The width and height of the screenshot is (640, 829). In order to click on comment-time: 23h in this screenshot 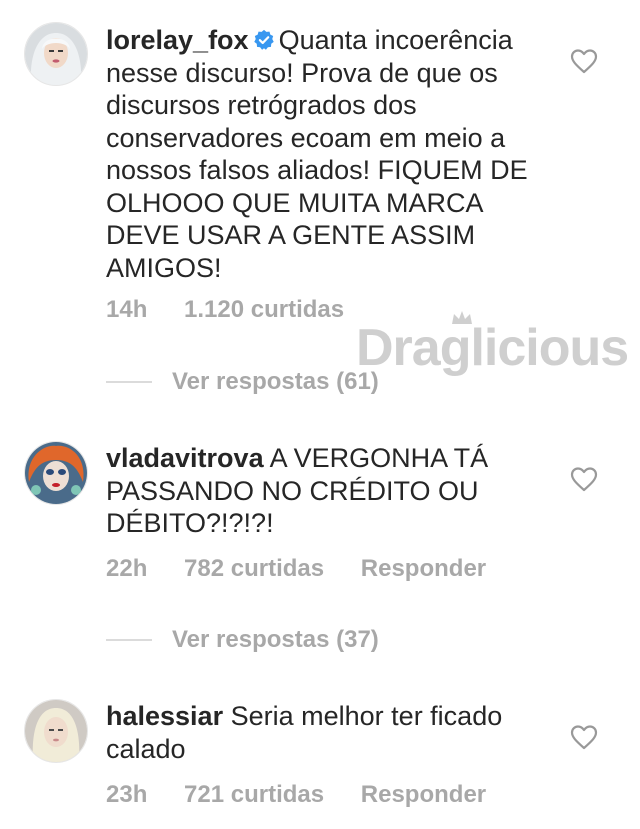, I will do `click(126, 794)`.